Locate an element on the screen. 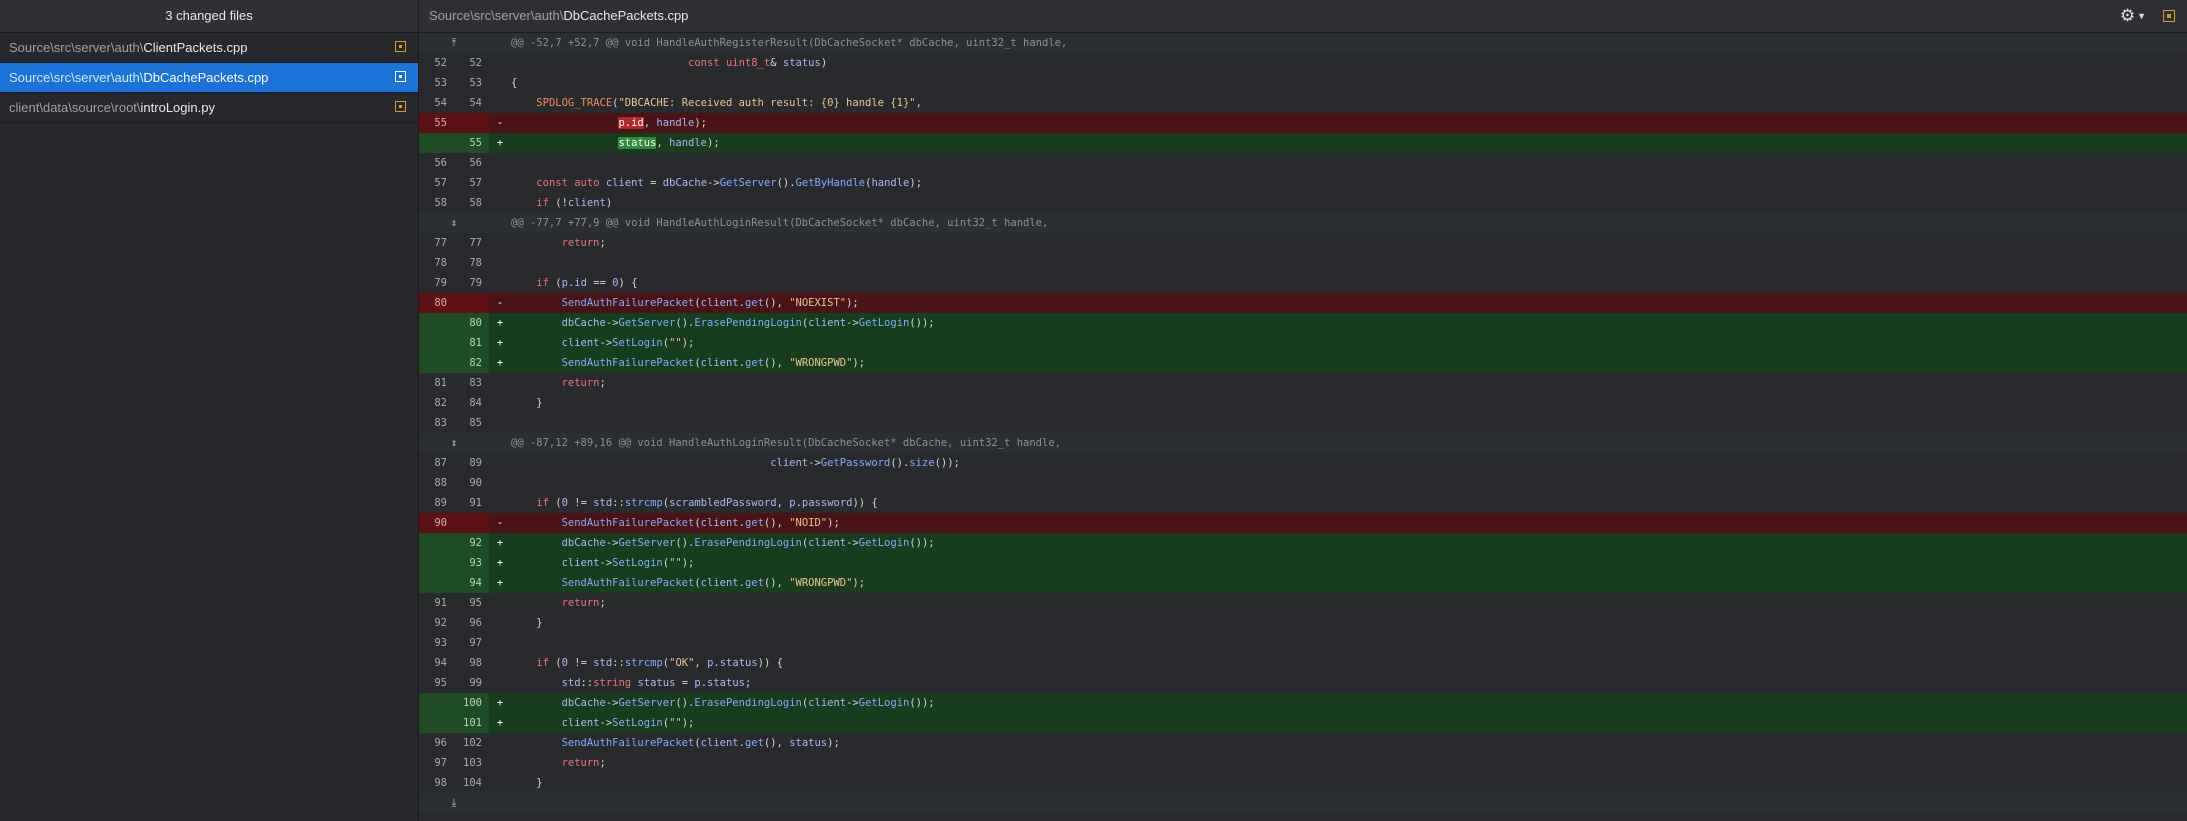  diff-line: 79 79 if (p.id == 0) { is located at coordinates (1303, 283).